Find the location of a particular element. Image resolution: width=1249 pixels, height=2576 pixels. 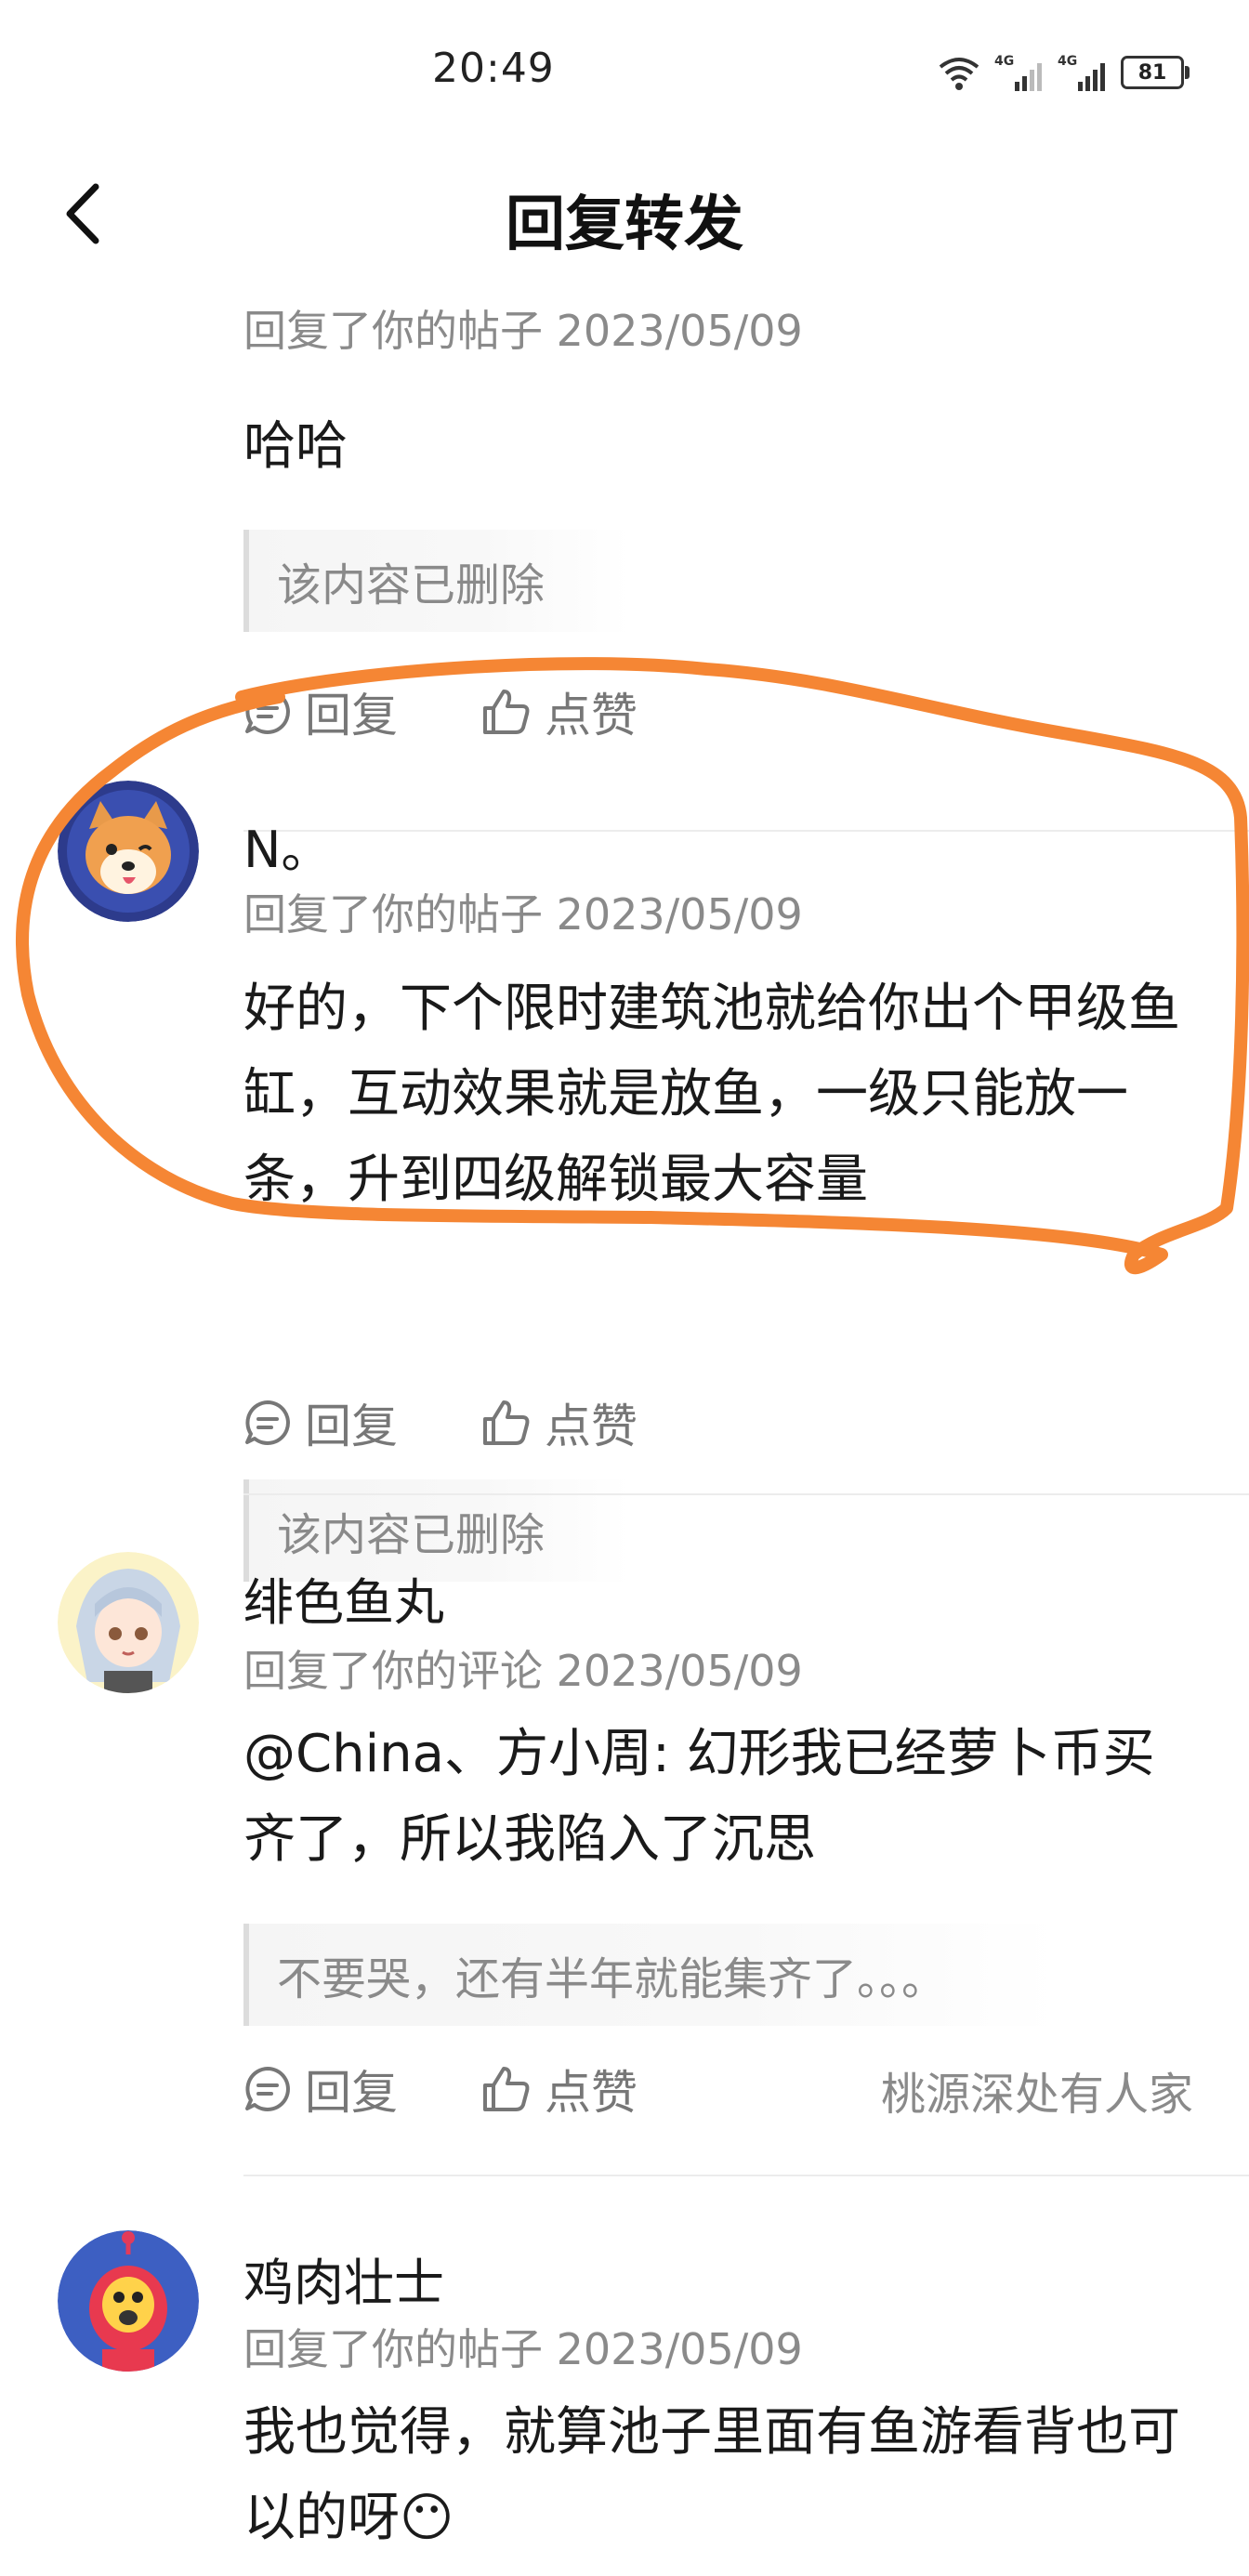

source-post-title: 桃源深处有人家 is located at coordinates (1037, 2090).